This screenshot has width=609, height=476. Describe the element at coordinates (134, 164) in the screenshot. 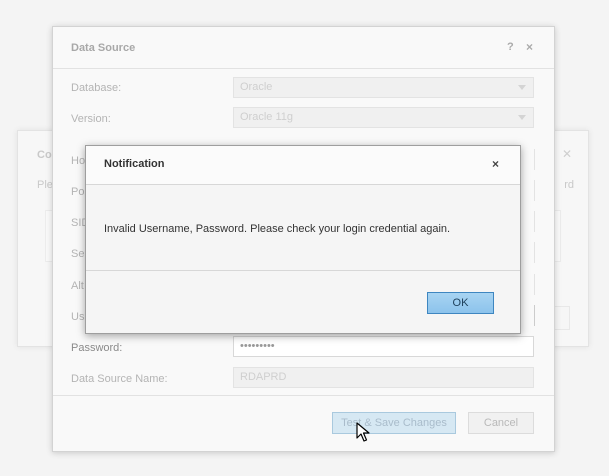

I see `notification-title: Notification` at that location.